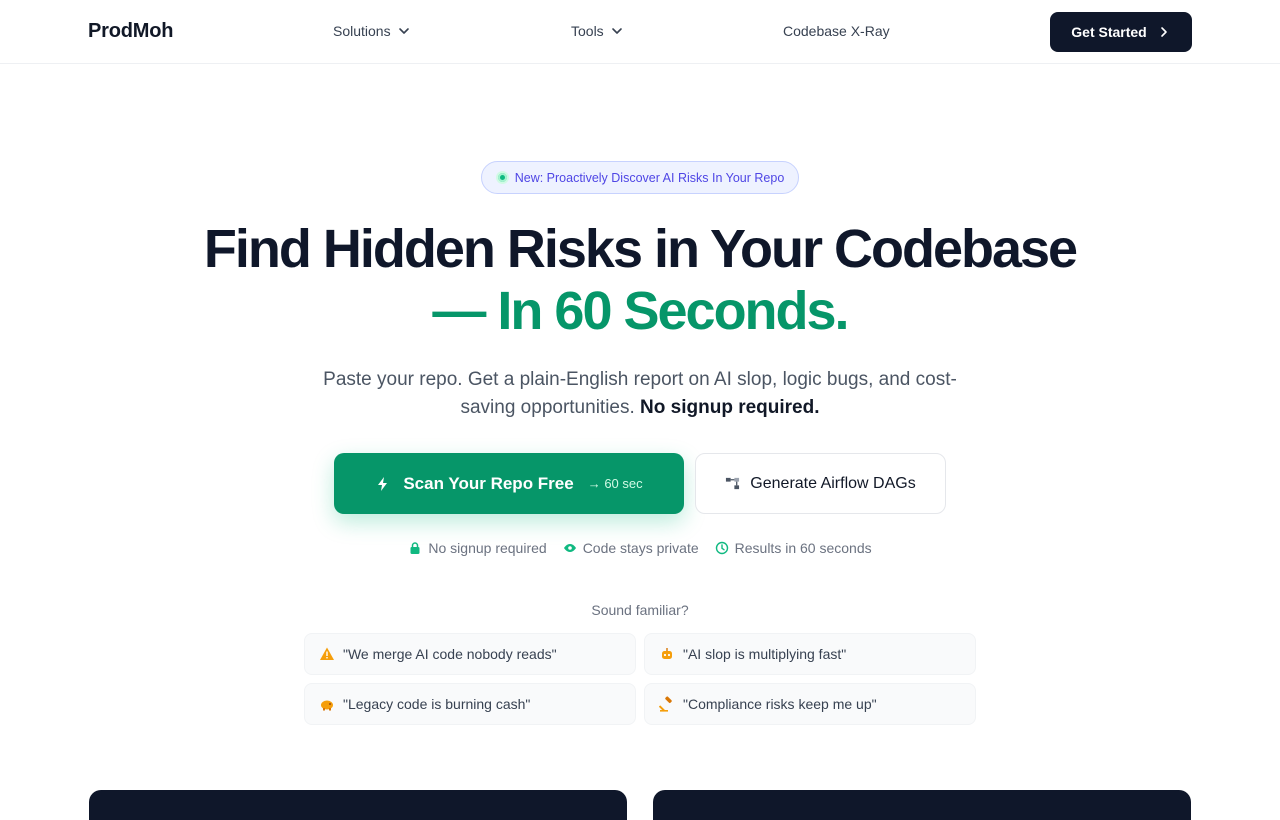 The width and height of the screenshot is (1280, 820). I want to click on airflow-label: Generate Airflow DAGs, so click(833, 483).